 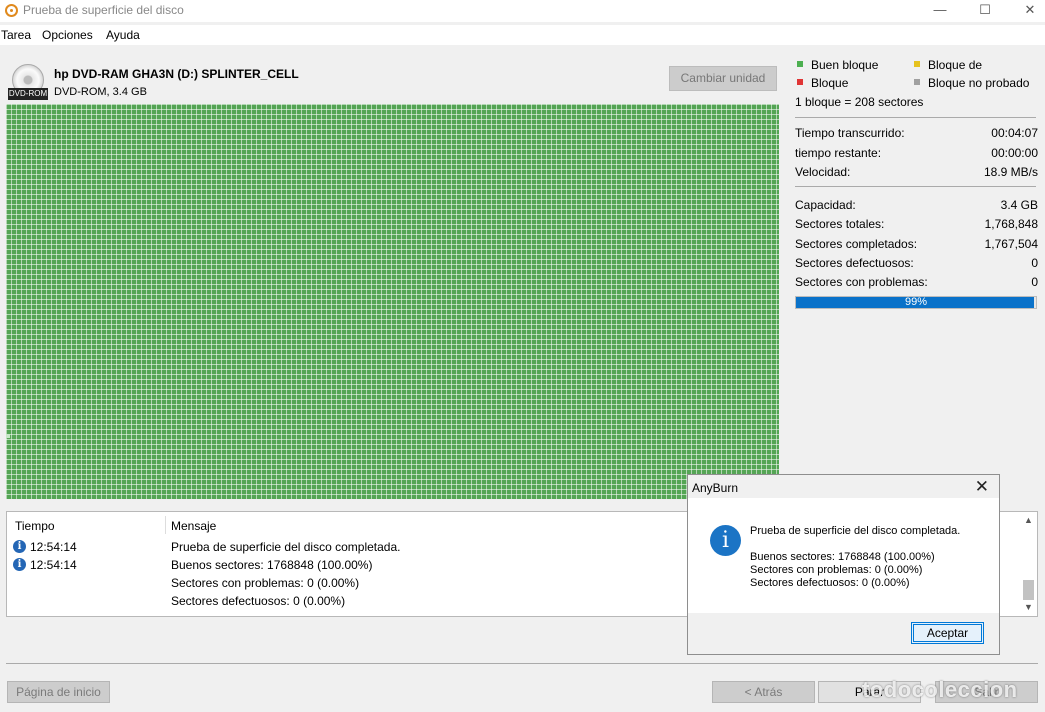 I want to click on problem-sectors-value: 0, so click(x=1034, y=282).